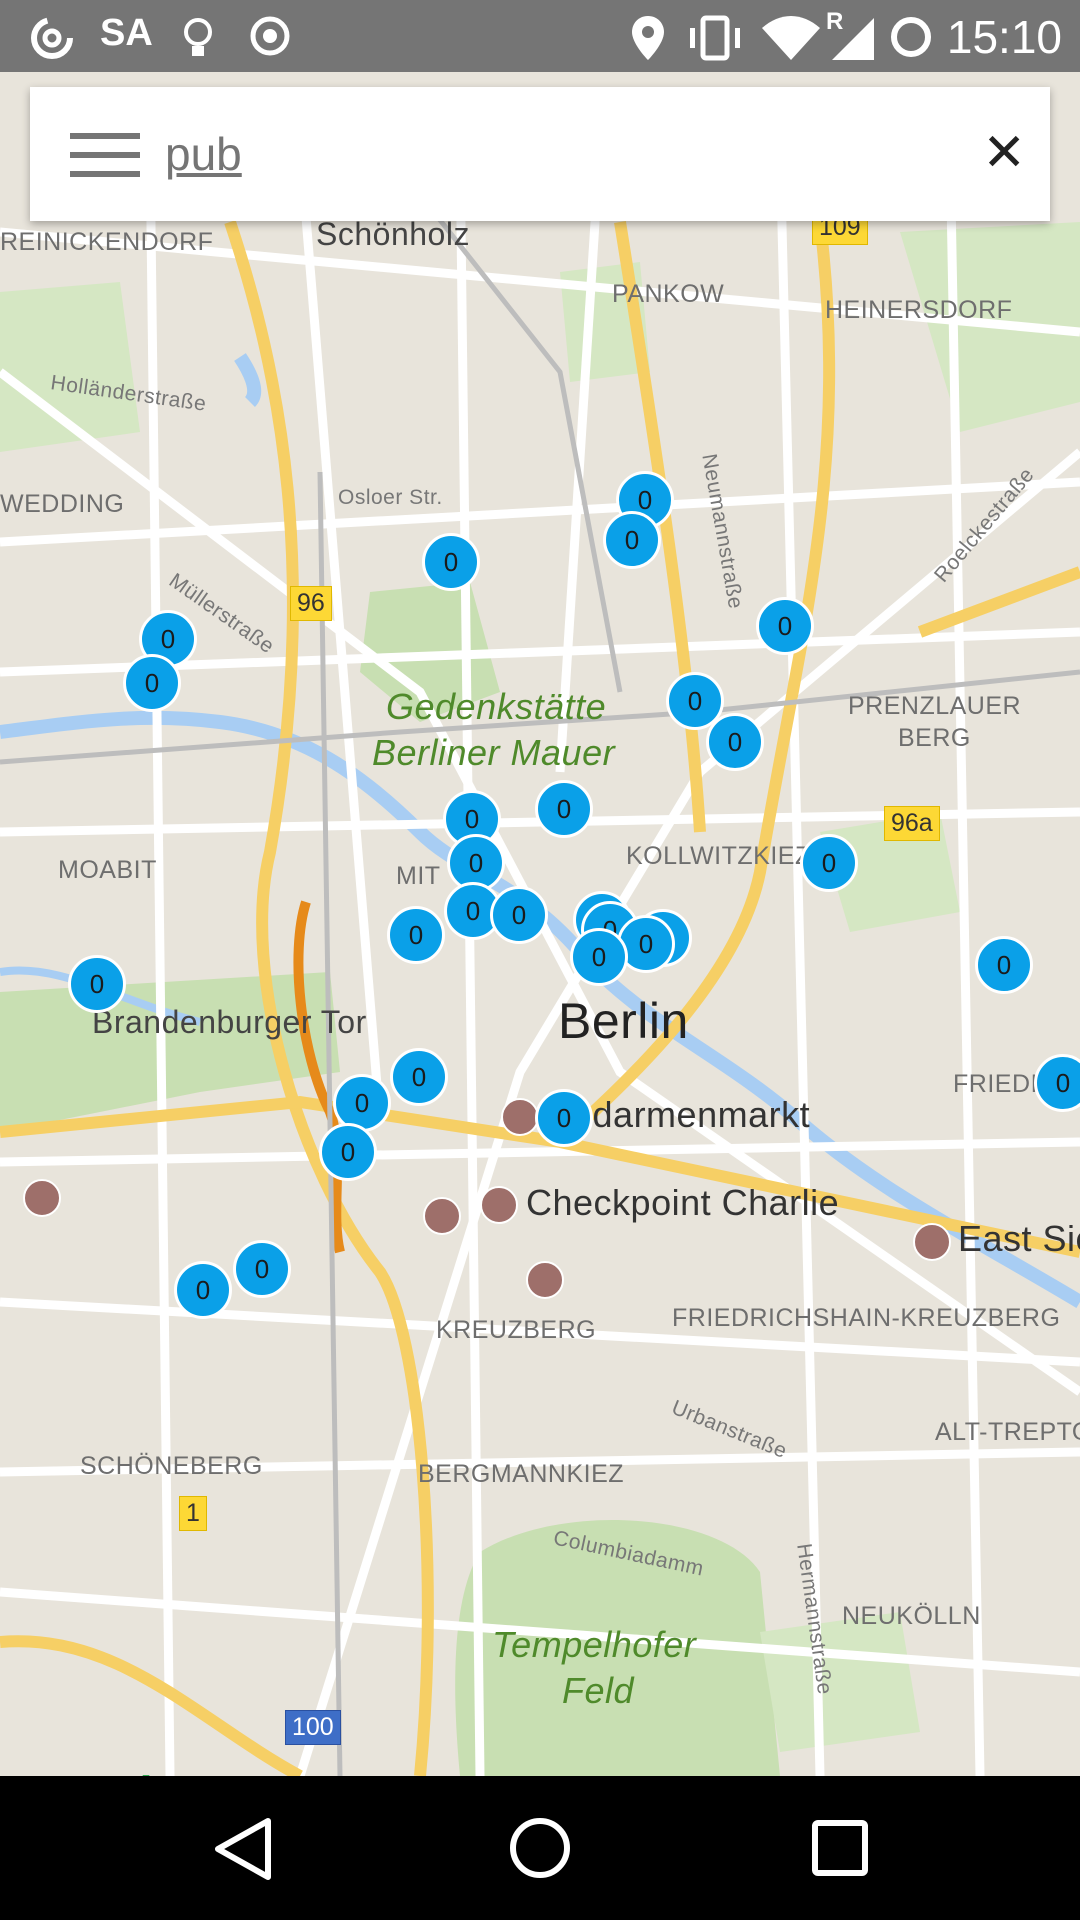  What do you see at coordinates (866, 1318) in the screenshot?
I see `label-friedrichshain-kreuzberg: FRIEDRICHSHAIN-KREUZBERG` at bounding box center [866, 1318].